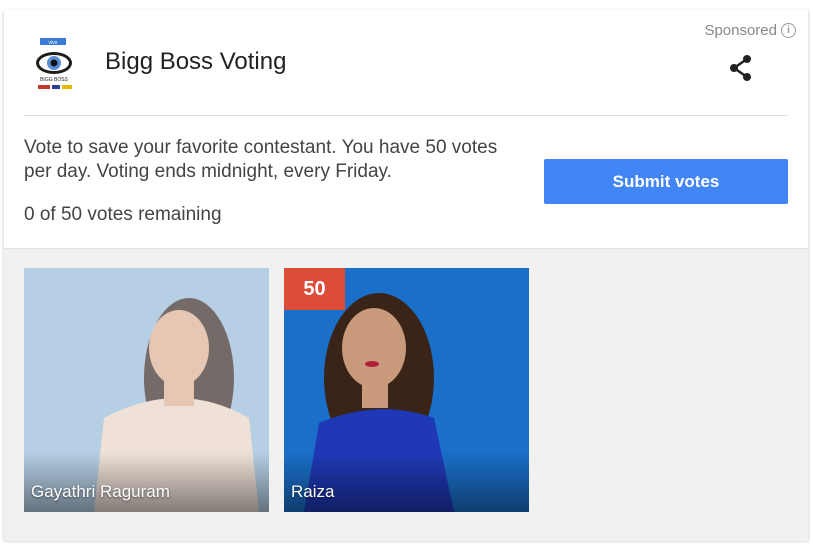 The height and width of the screenshot is (551, 813). I want to click on bigg-boss-eye-logo: vivo BIGG BOSS, so click(54, 63).